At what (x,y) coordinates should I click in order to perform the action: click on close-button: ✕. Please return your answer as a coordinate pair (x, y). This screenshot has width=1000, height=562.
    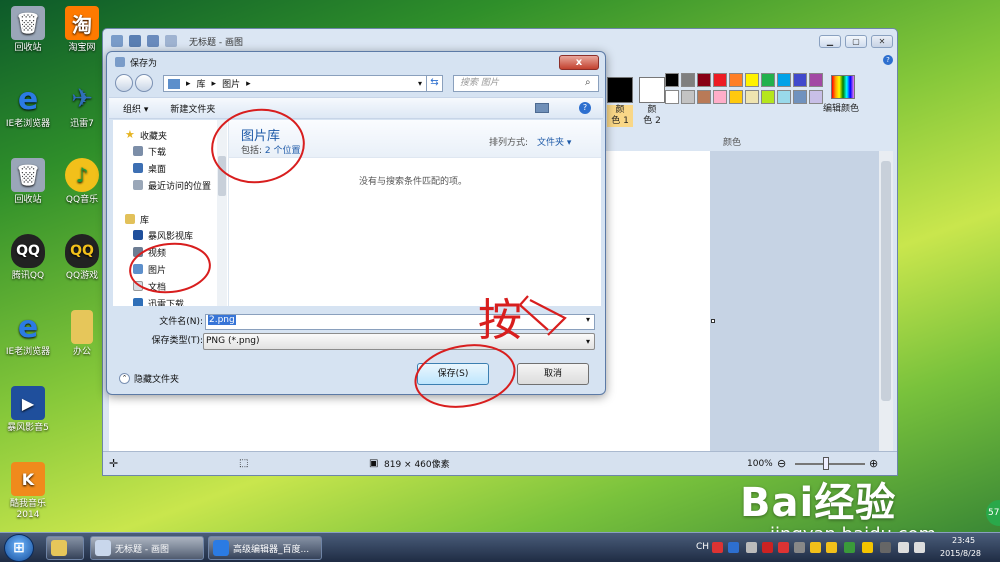
    Looking at the image, I should click on (882, 41).